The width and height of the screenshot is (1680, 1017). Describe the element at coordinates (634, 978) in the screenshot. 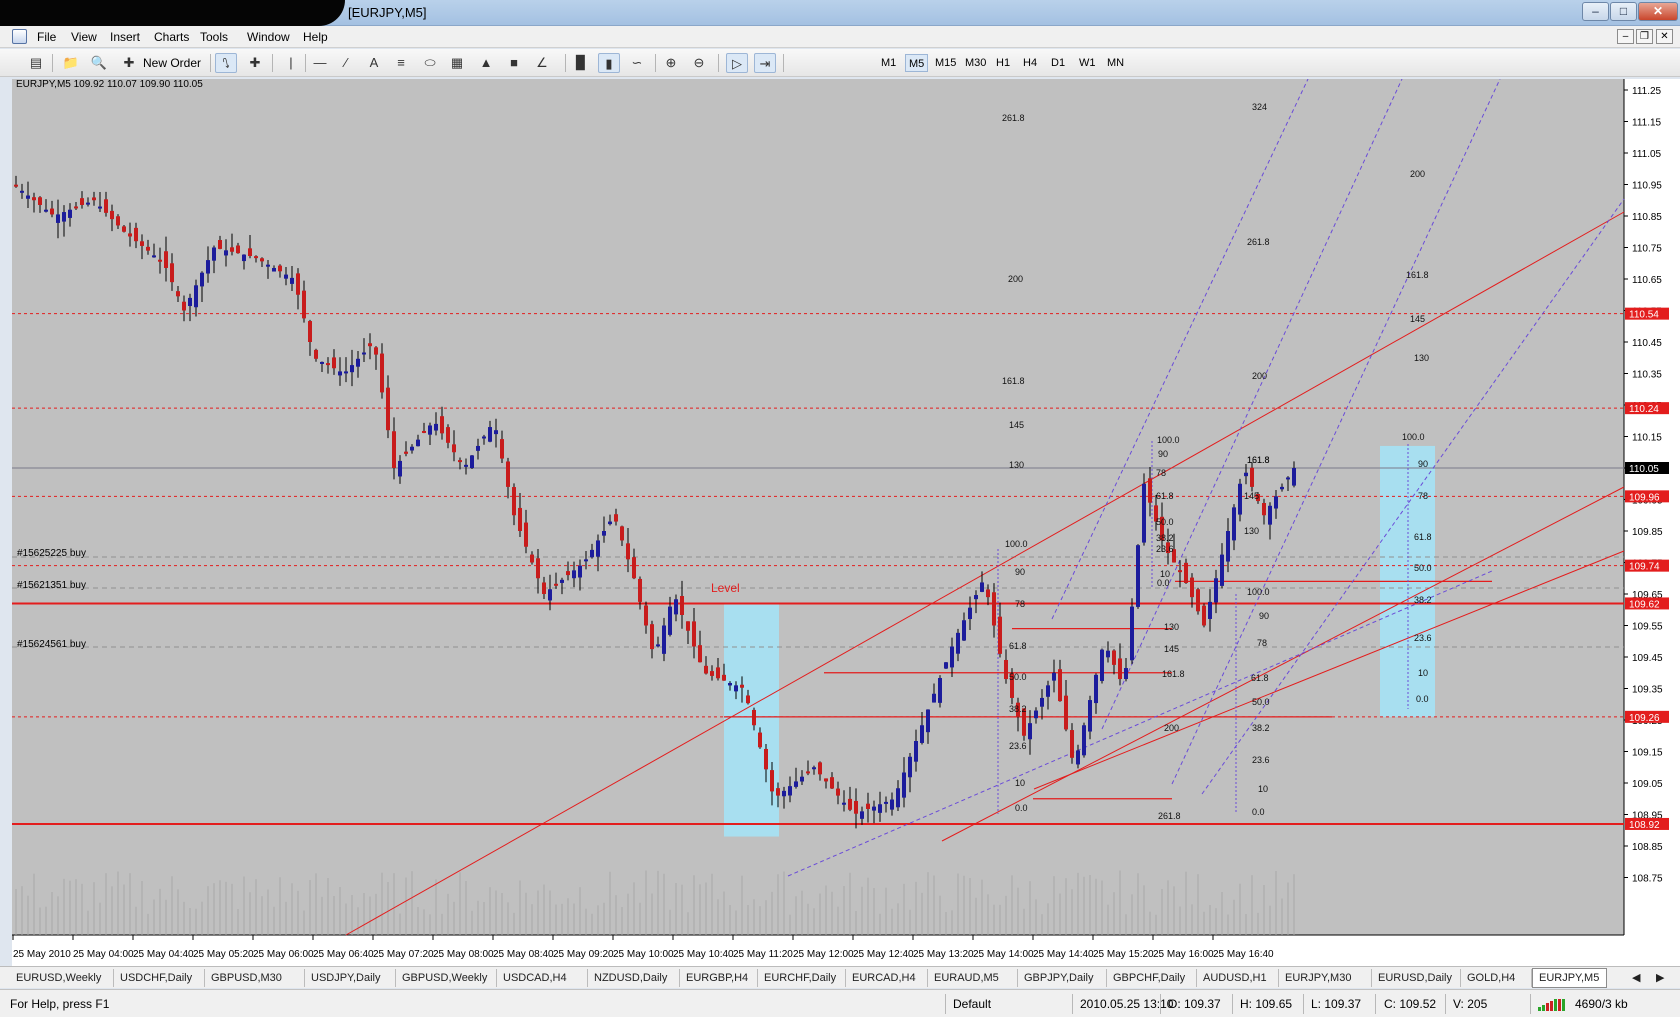

I see `symbol-tab: NZDUSD,Daily` at that location.